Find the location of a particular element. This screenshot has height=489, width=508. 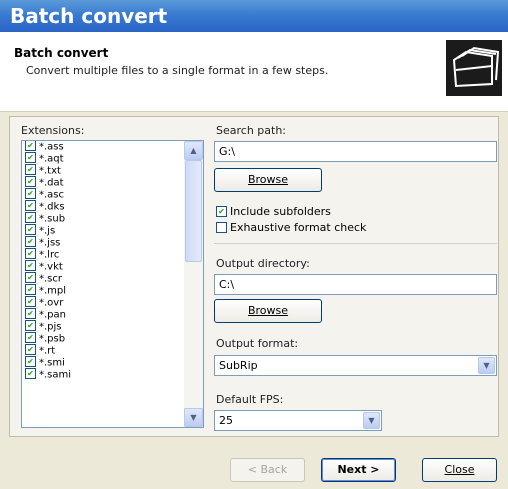

include-subfolders-checkbox: ✔ is located at coordinates (221, 211).